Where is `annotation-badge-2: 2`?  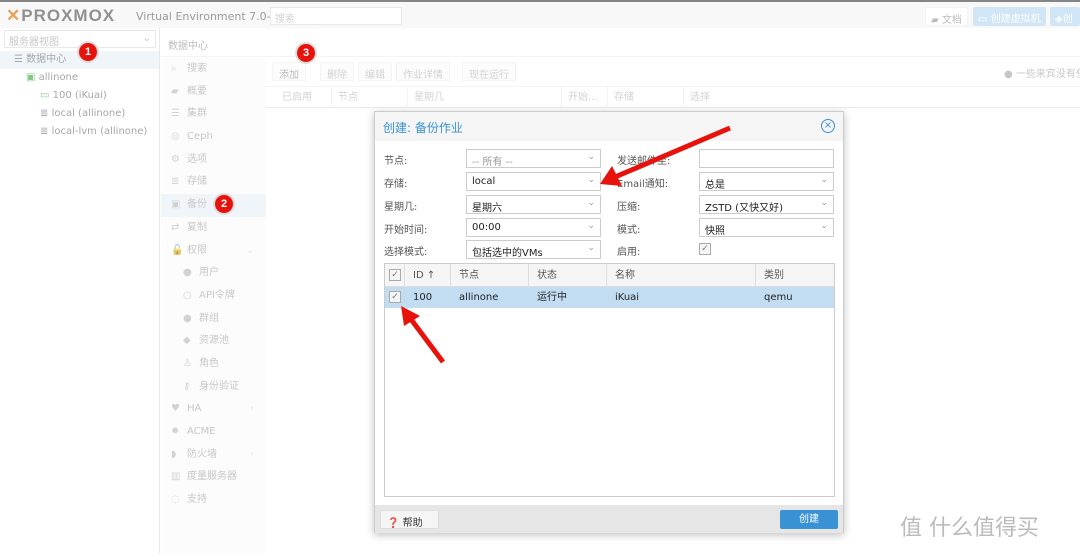
annotation-badge-2: 2 is located at coordinates (224, 204).